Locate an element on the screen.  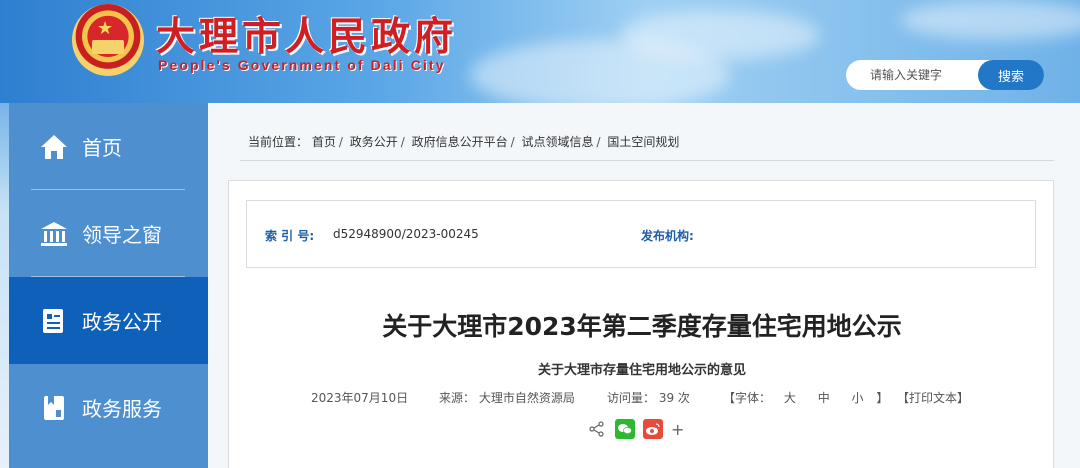
sidebar-item-gov-affairs: 政务公开 is located at coordinates (108, 320).